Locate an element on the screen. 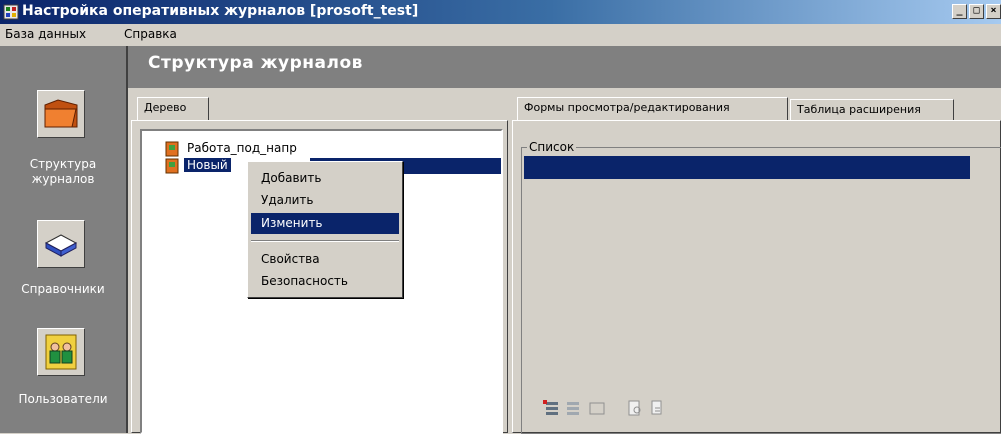 This screenshot has height=434, width=1001. list-selected-row is located at coordinates (747, 167).